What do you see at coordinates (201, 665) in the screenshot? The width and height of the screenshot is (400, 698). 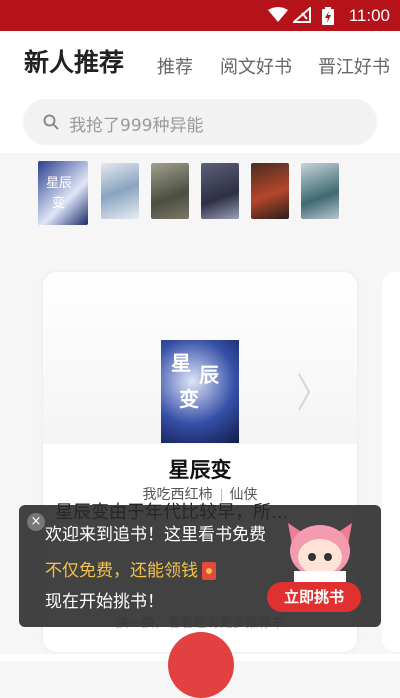 I see `bookshelf-center-button` at bounding box center [201, 665].